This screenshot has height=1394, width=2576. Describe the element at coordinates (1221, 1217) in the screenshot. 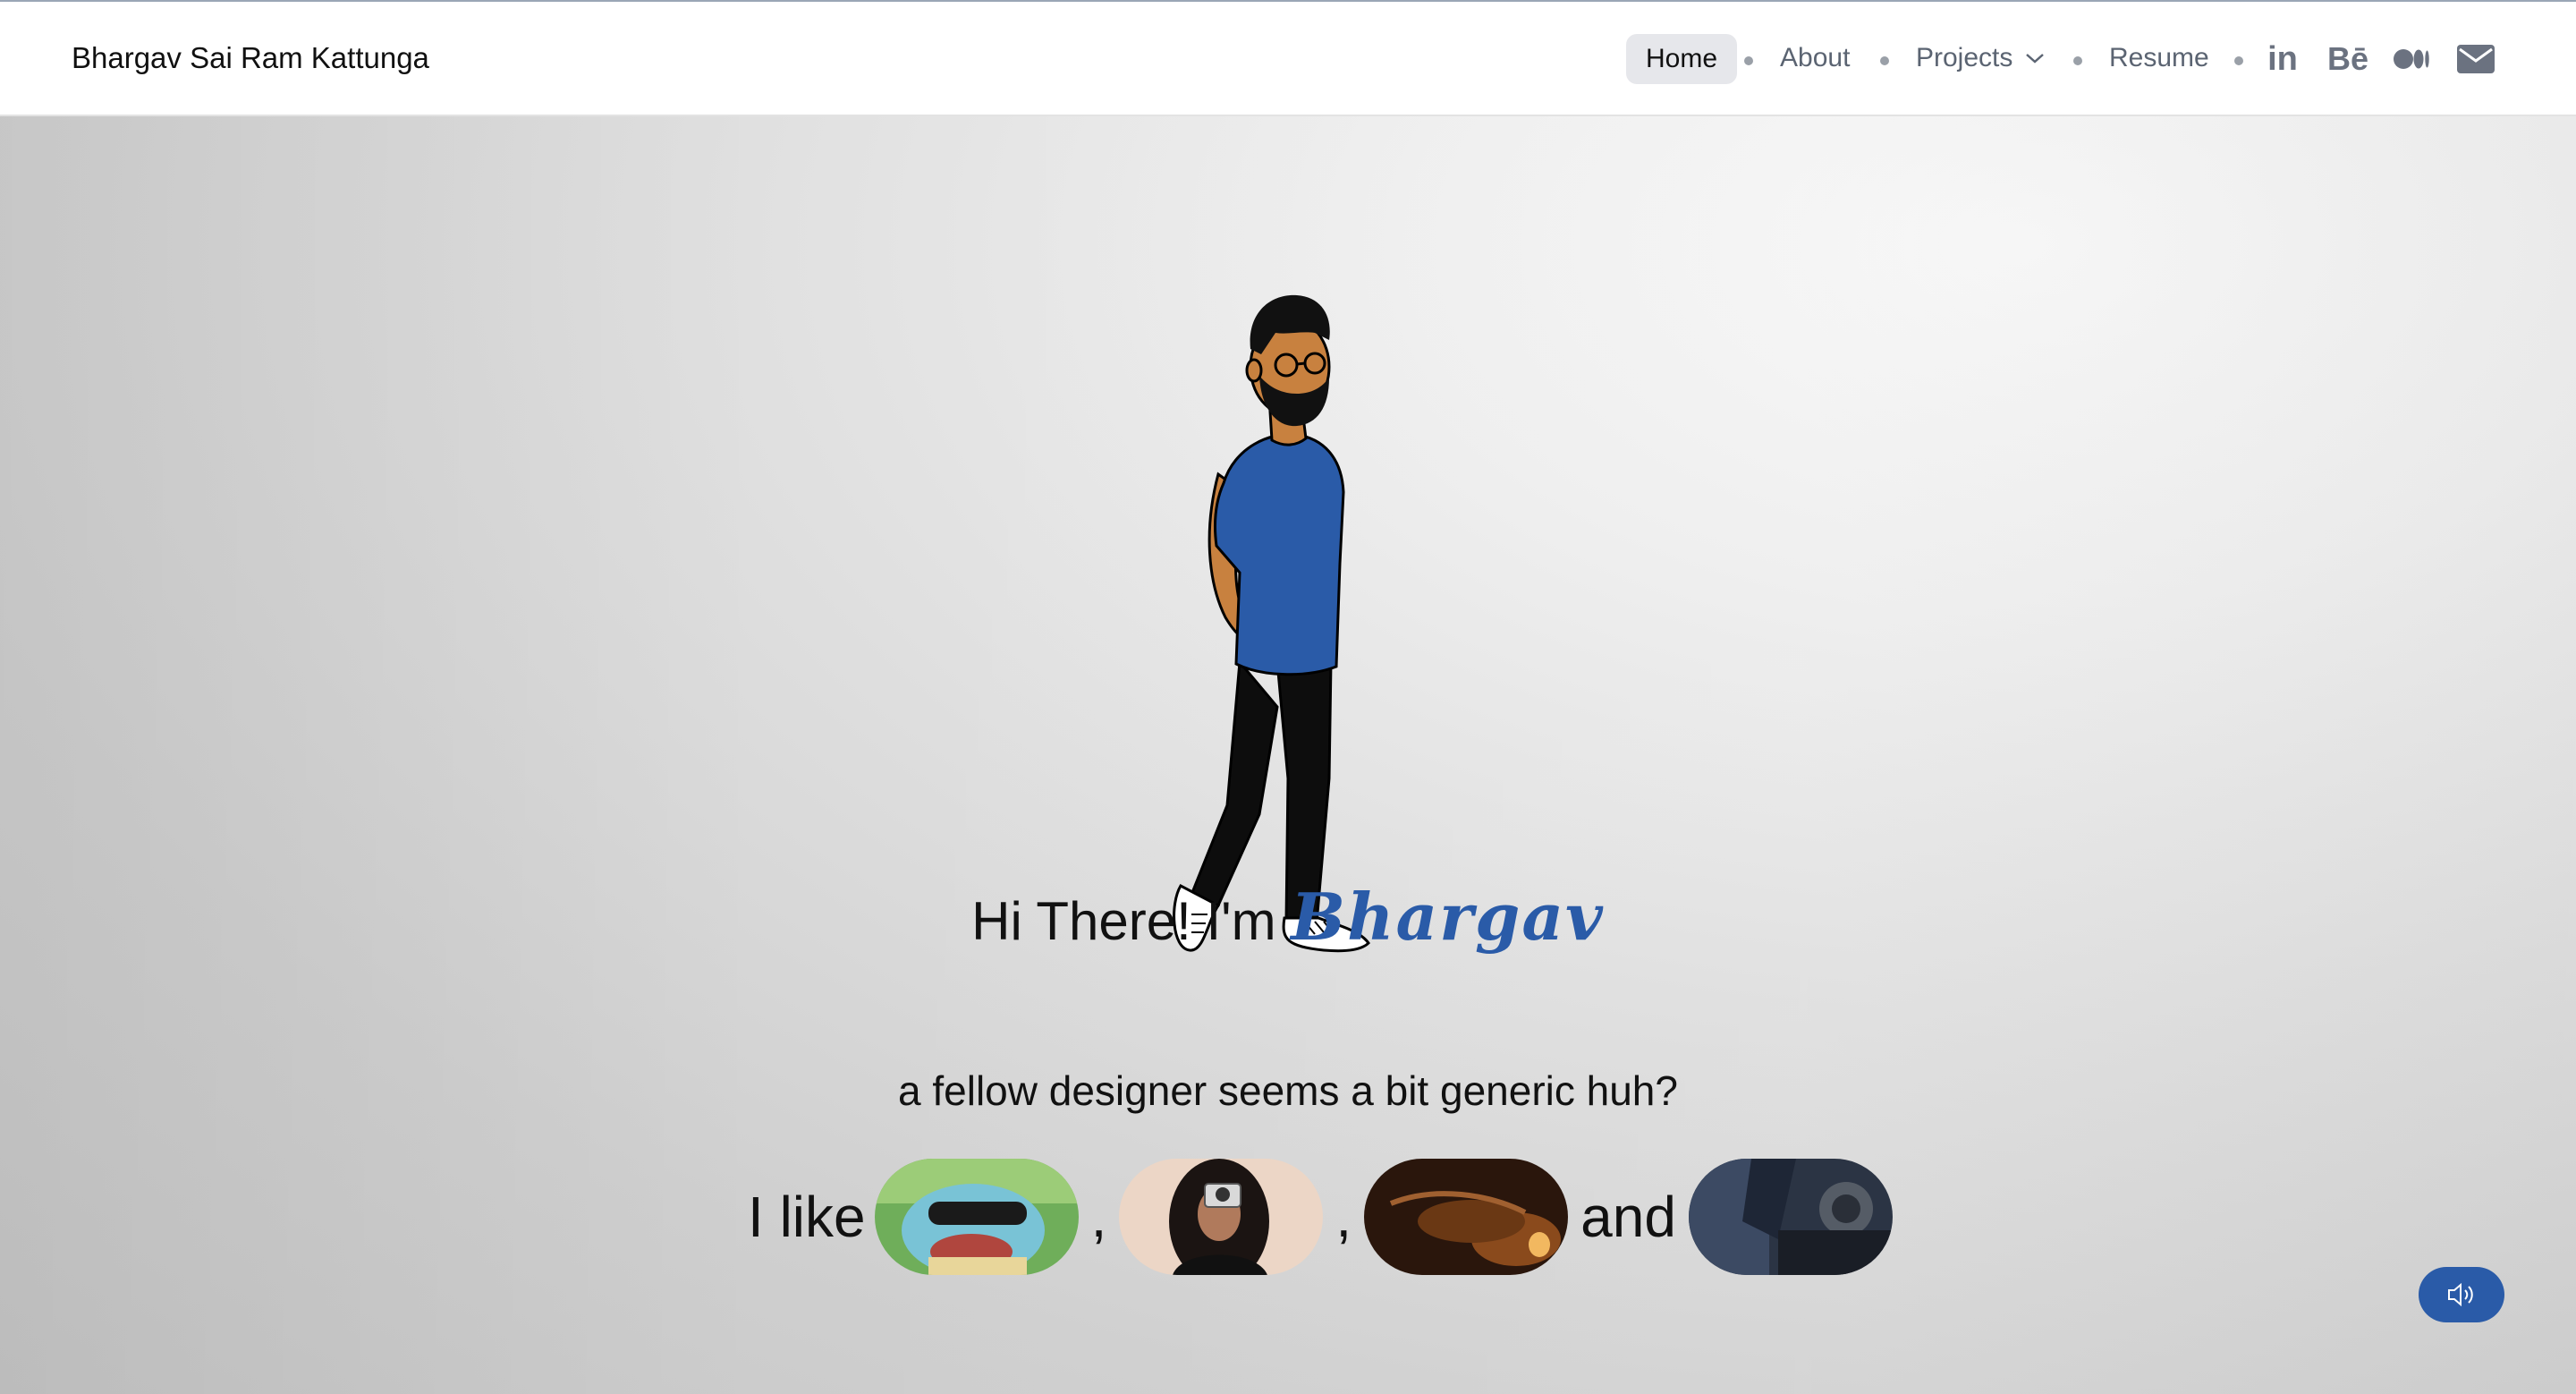

I see `likes-image-camera` at that location.